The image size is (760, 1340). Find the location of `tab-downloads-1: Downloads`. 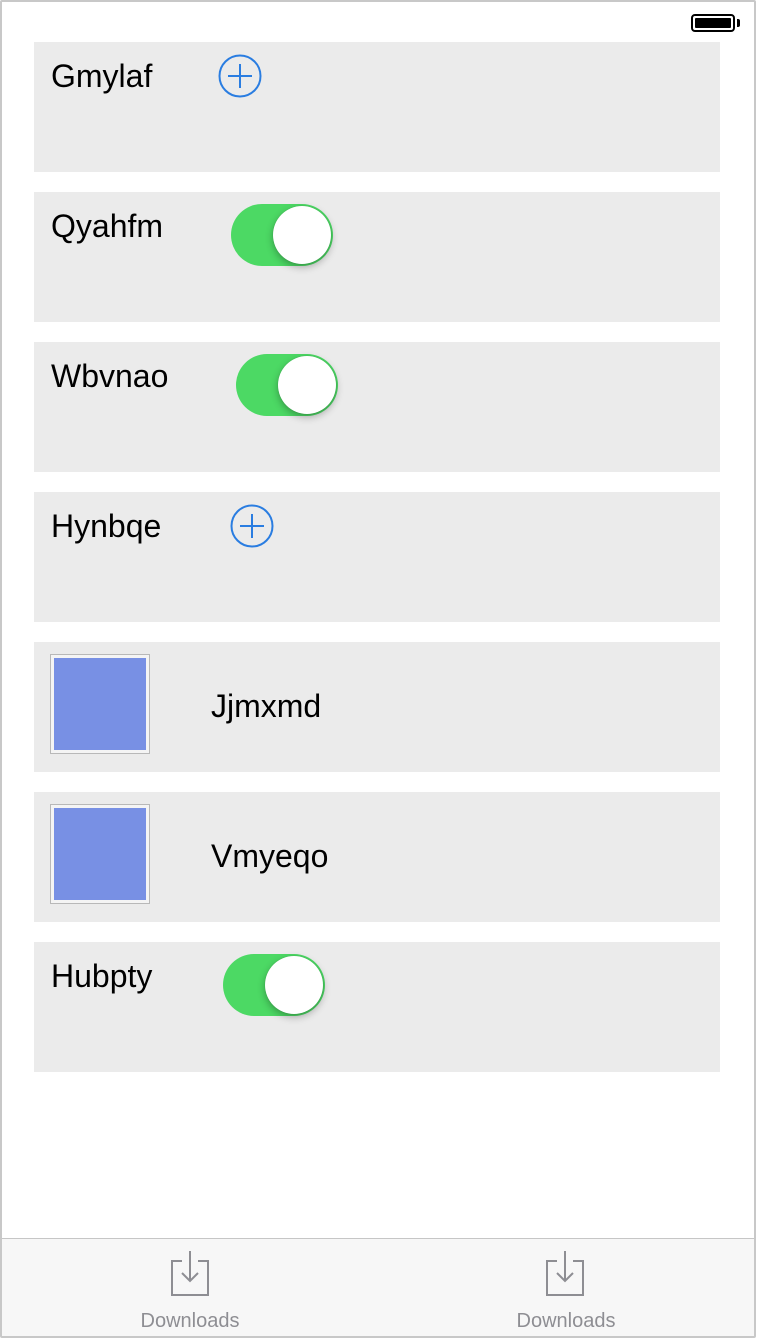

tab-downloads-1: Downloads is located at coordinates (190, 1287).